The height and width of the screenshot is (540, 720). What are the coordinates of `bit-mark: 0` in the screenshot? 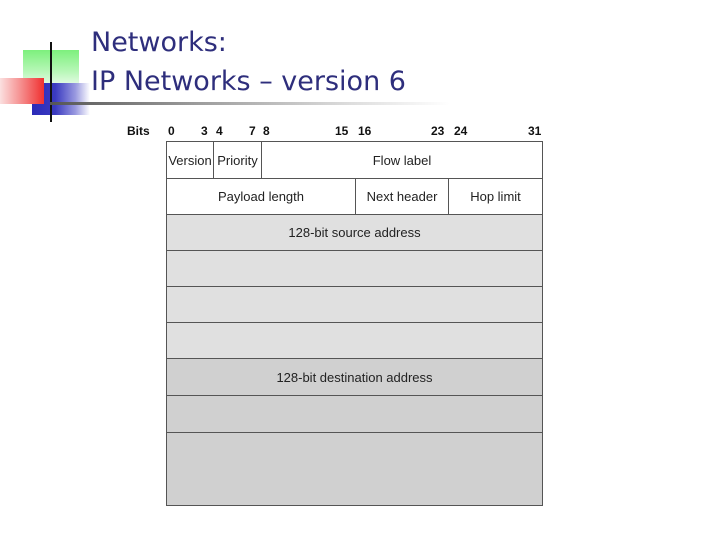 It's located at (171, 131).